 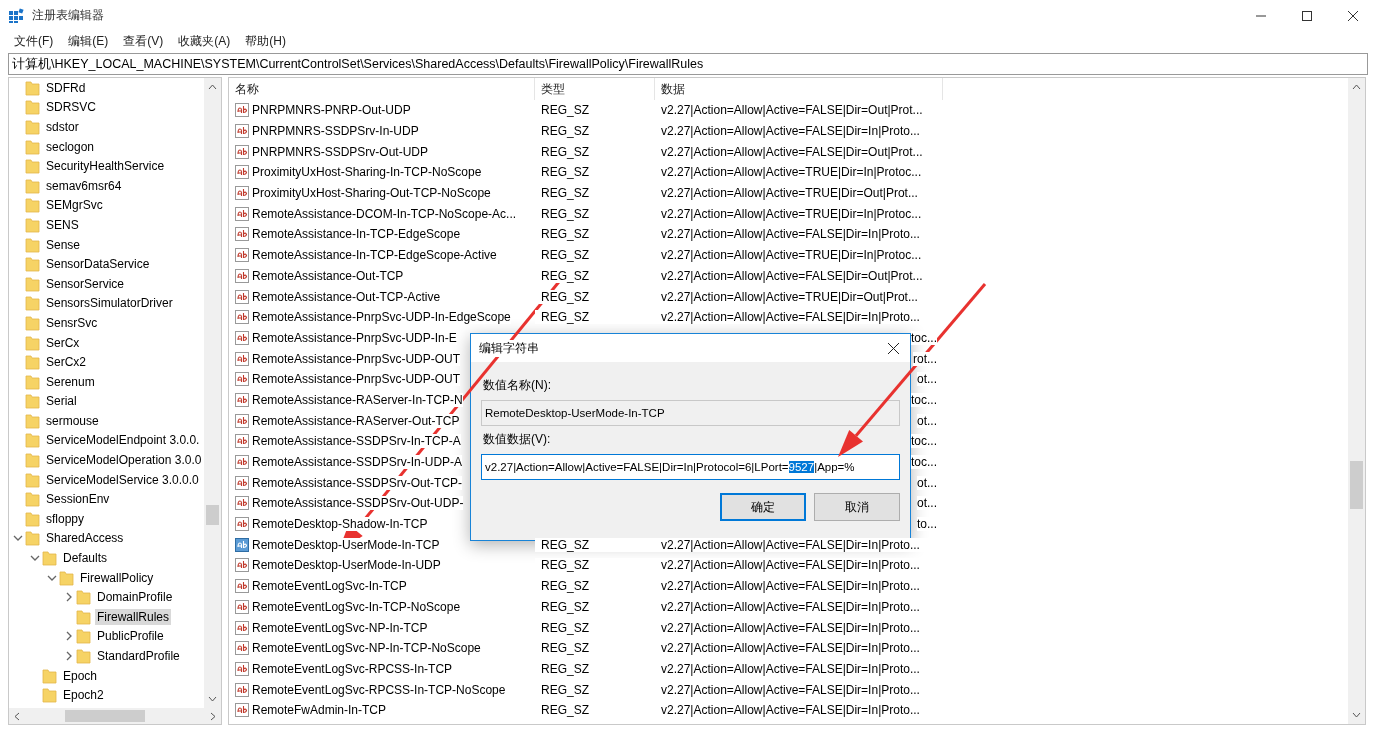 What do you see at coordinates (117, 577) in the screenshot?
I see `tree-item: FirewallPolicy` at bounding box center [117, 577].